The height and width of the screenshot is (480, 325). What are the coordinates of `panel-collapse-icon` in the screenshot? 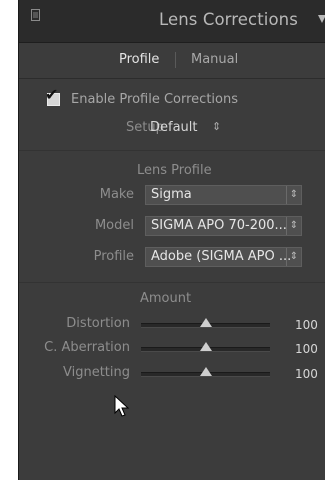 It's located at (35, 15).